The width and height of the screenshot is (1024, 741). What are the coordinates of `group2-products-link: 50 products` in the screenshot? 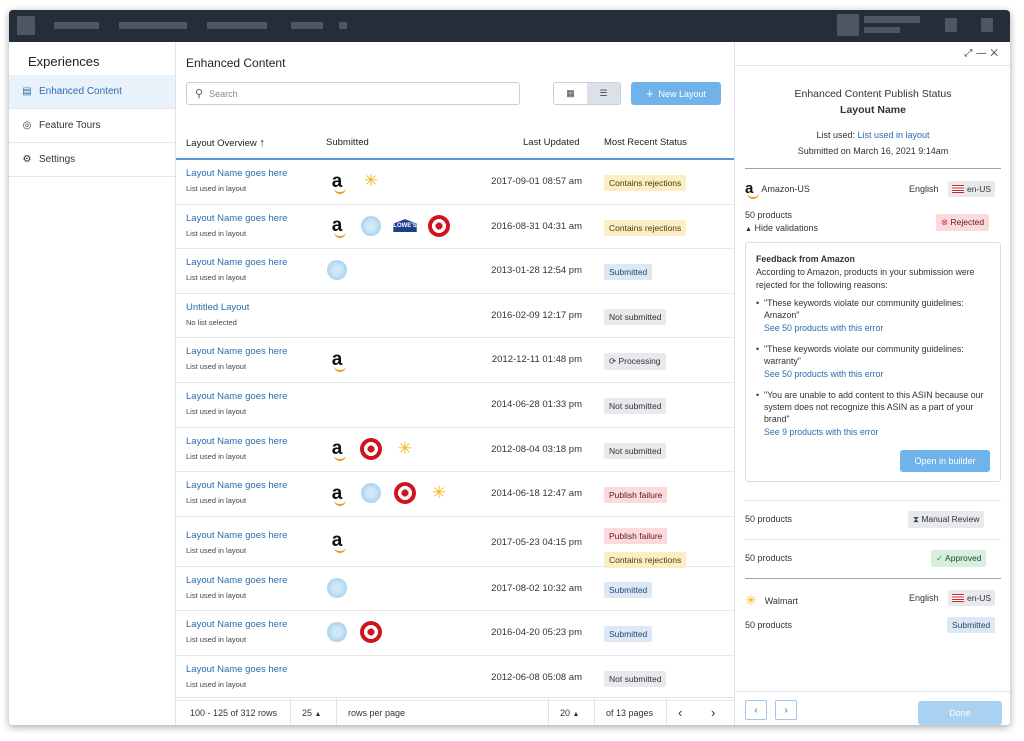 It's located at (768, 519).